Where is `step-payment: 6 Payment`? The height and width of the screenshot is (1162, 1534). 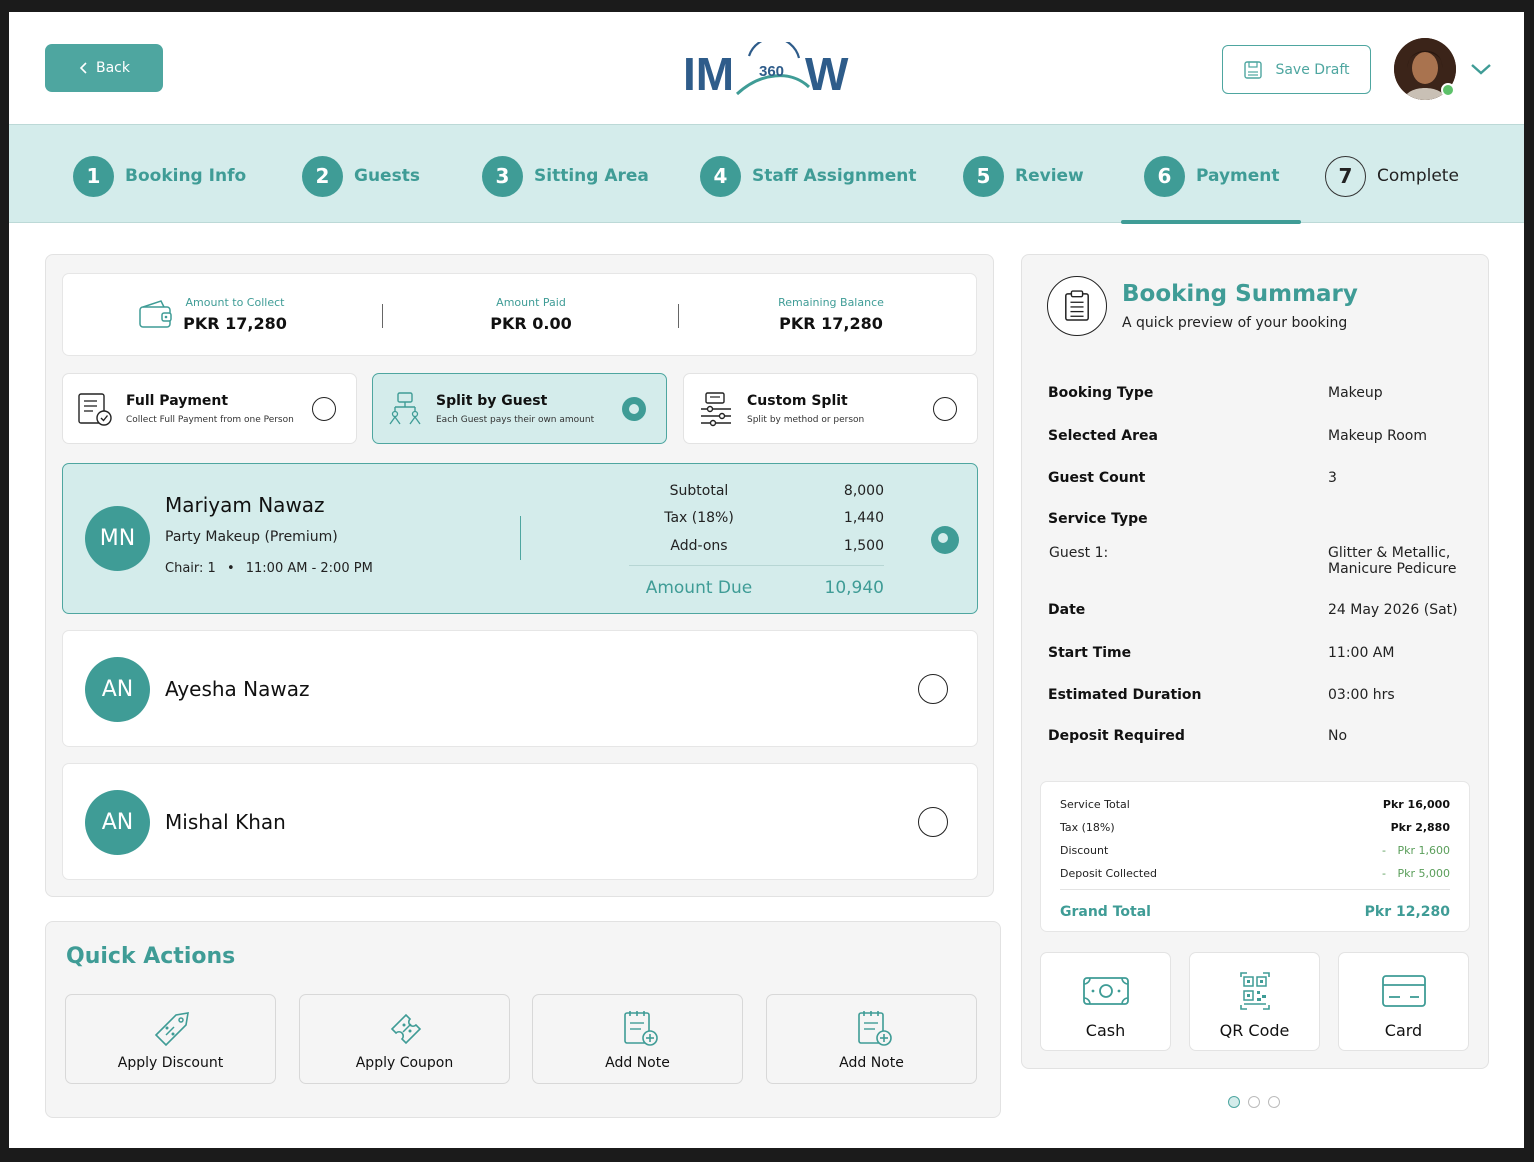
step-payment: 6 Payment is located at coordinates (1212, 176).